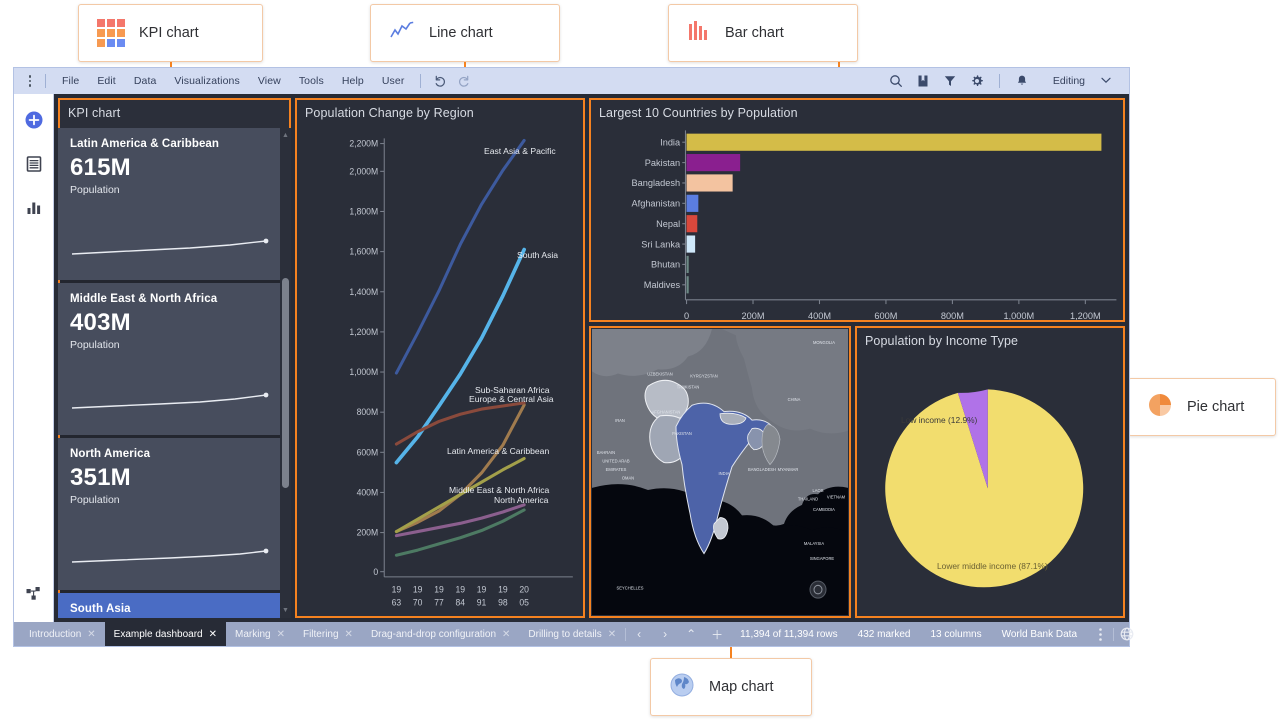 Image resolution: width=1280 pixels, height=720 pixels. Describe the element at coordinates (691, 634) in the screenshot. I see `collapse-icon: ⌃` at that location.